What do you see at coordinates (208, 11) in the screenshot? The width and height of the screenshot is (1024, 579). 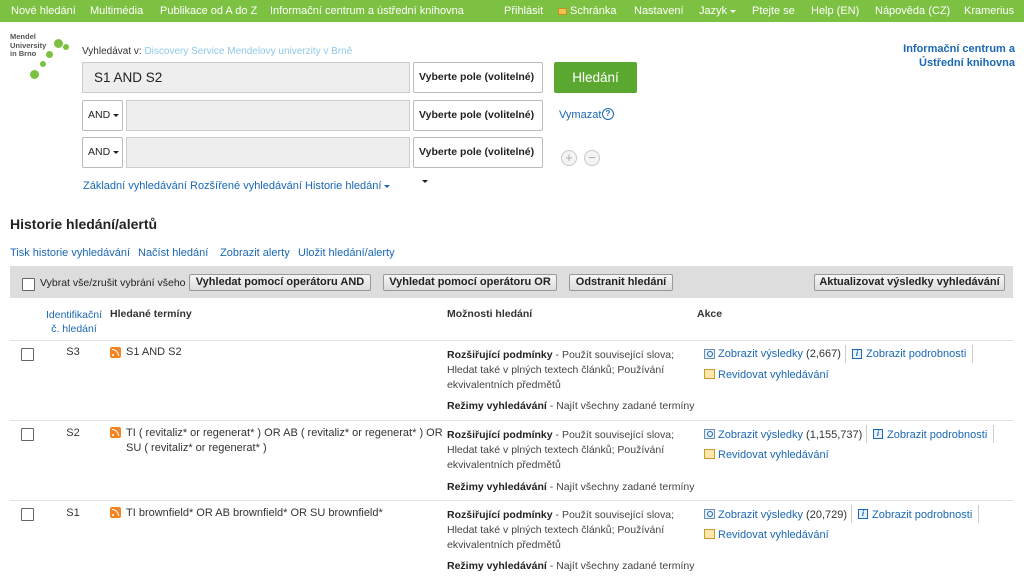 I see `nav-publications: Publikace od A do Z` at bounding box center [208, 11].